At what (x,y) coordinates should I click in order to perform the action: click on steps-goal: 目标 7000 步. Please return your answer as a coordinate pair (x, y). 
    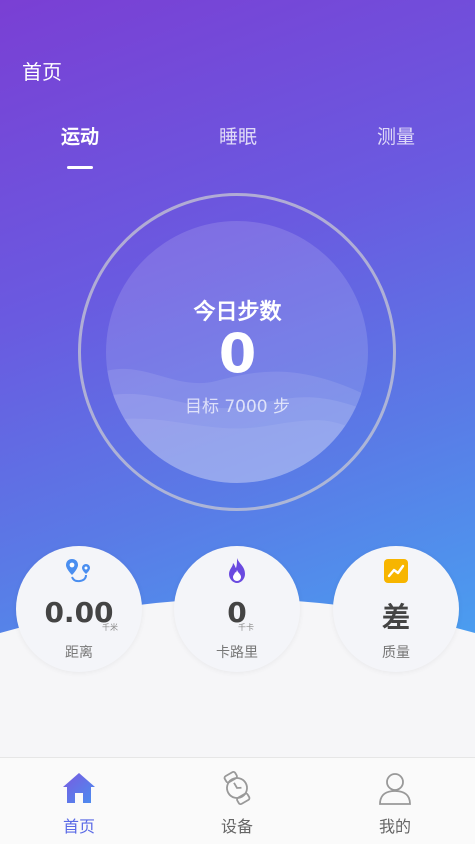
    Looking at the image, I should click on (237, 407).